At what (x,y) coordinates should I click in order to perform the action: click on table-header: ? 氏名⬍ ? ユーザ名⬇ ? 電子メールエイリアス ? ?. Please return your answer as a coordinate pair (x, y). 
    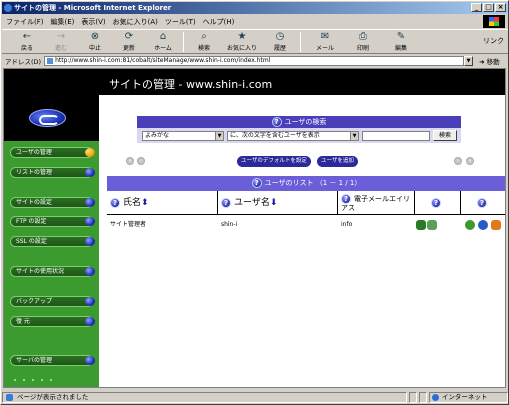
    Looking at the image, I should click on (306, 203).